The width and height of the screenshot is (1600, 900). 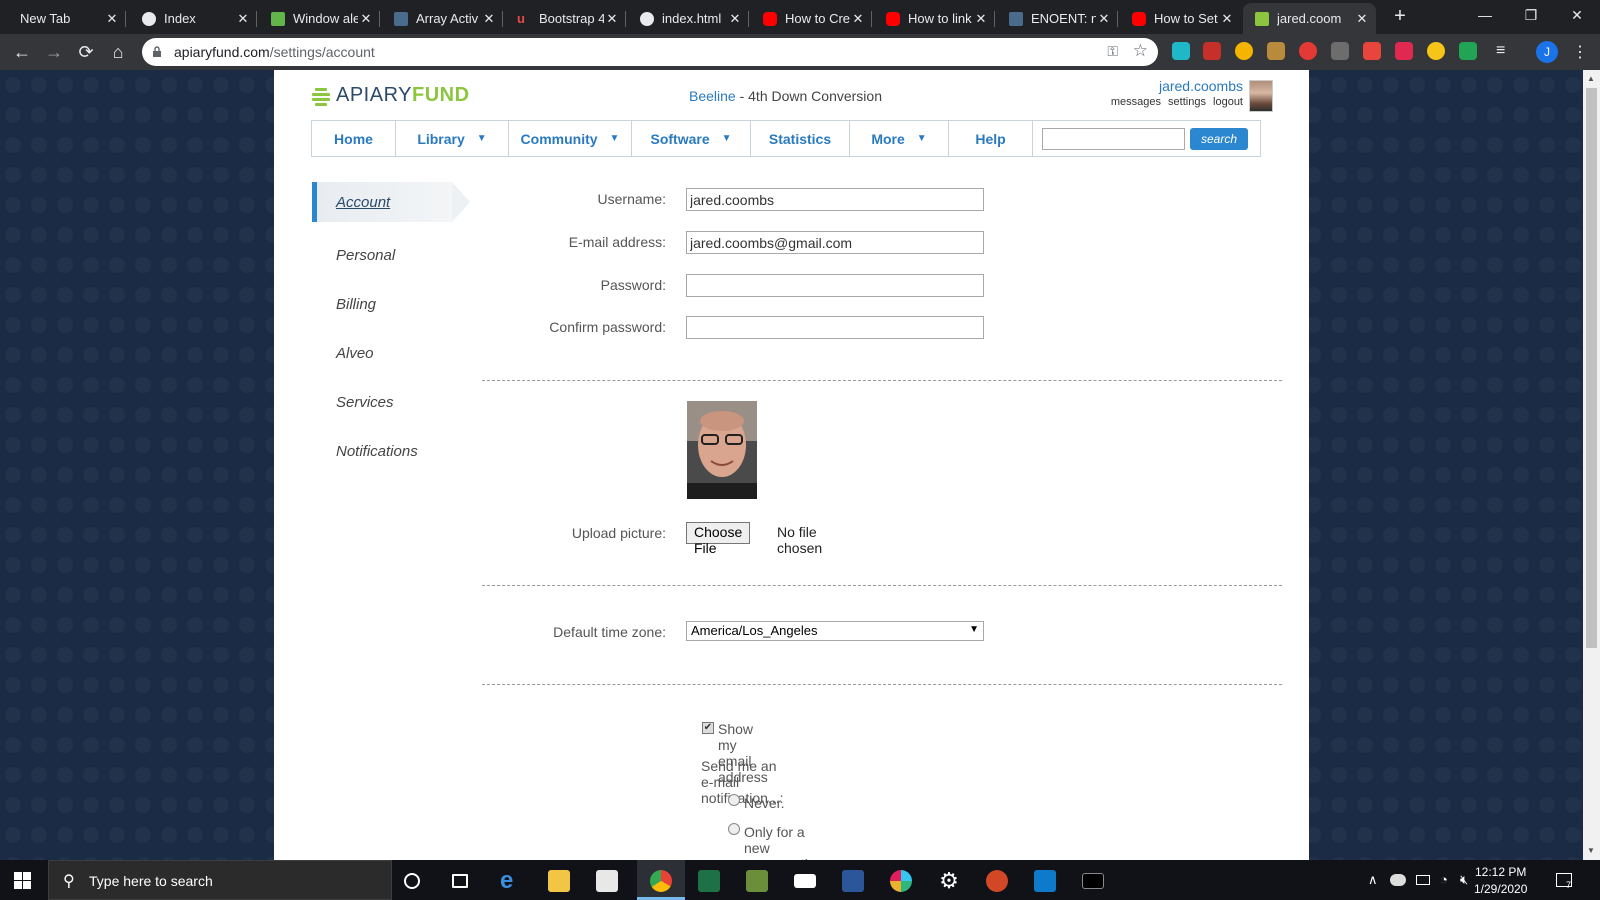 What do you see at coordinates (1591, 368) in the screenshot?
I see `scrollbar-thumb` at bounding box center [1591, 368].